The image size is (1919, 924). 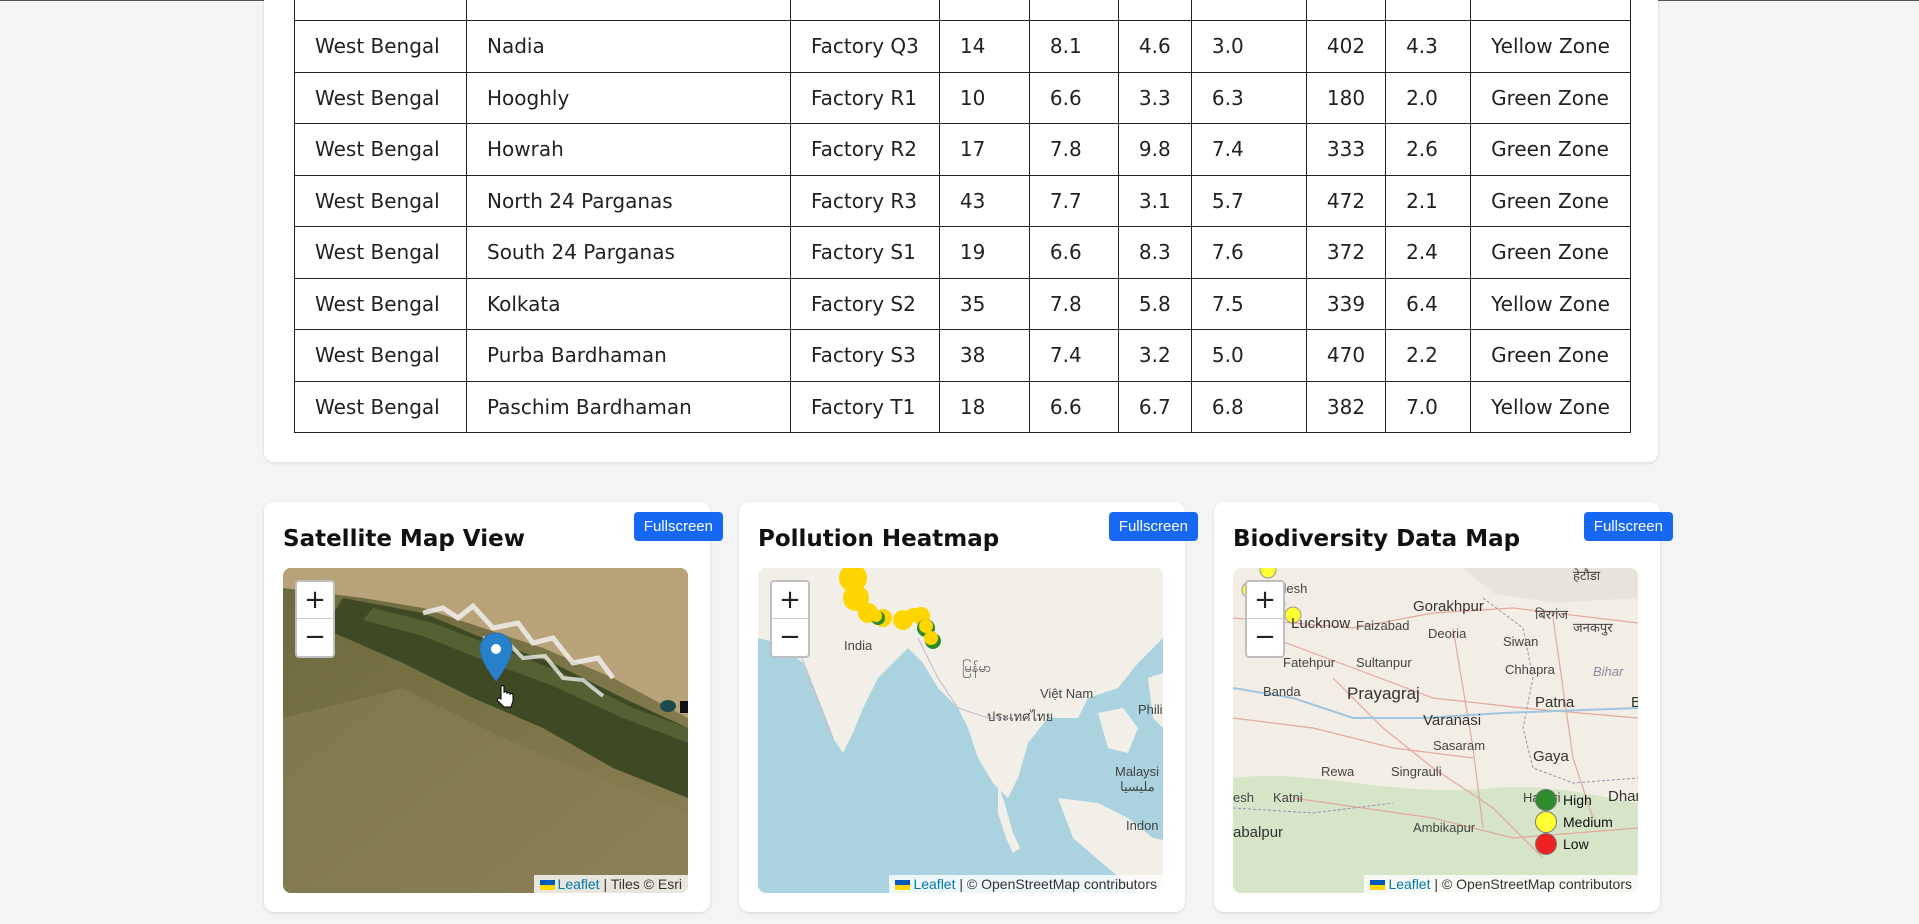 What do you see at coordinates (1416, 771) in the screenshot?
I see `map-label-singrauli: Singrauli` at bounding box center [1416, 771].